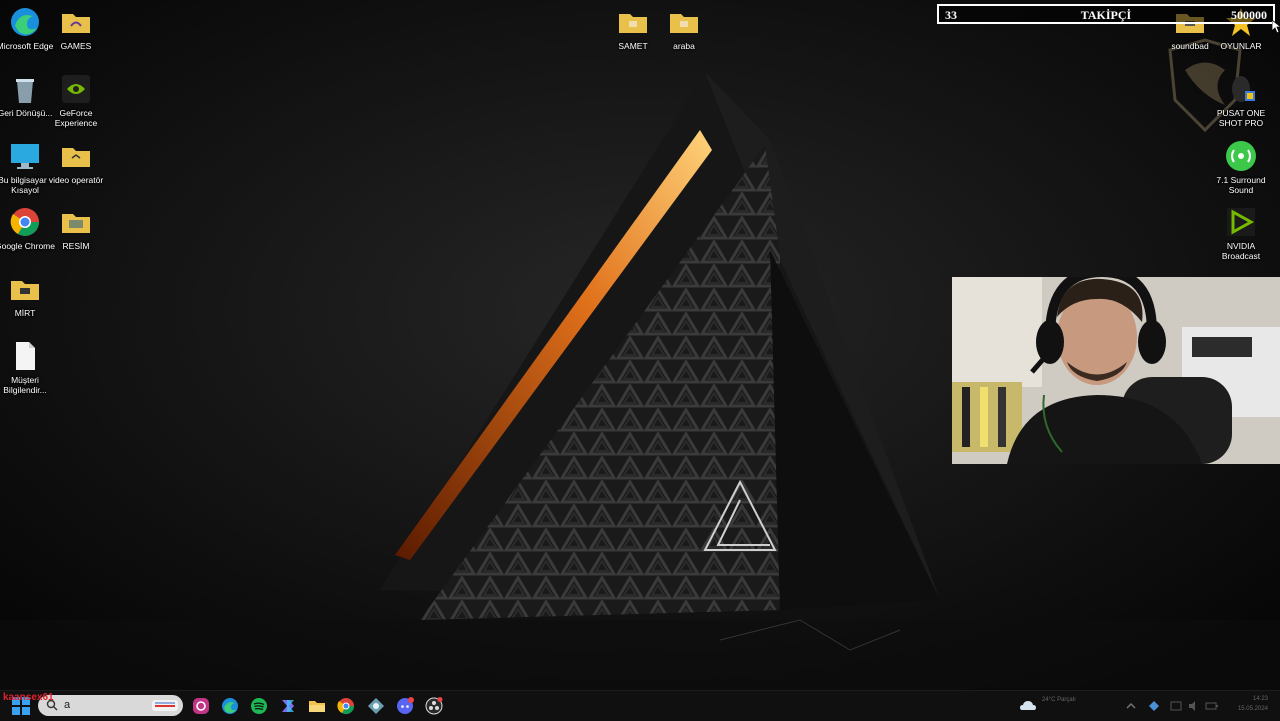  I want to click on geforce-icon, so click(76, 89).